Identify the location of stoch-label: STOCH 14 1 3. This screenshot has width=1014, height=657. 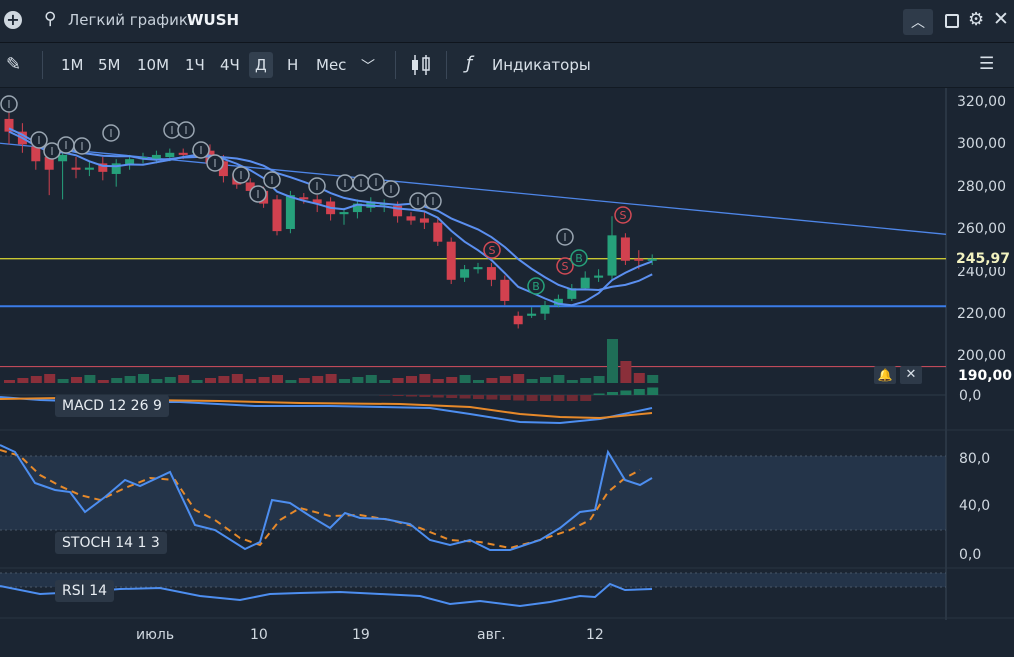
(111, 543).